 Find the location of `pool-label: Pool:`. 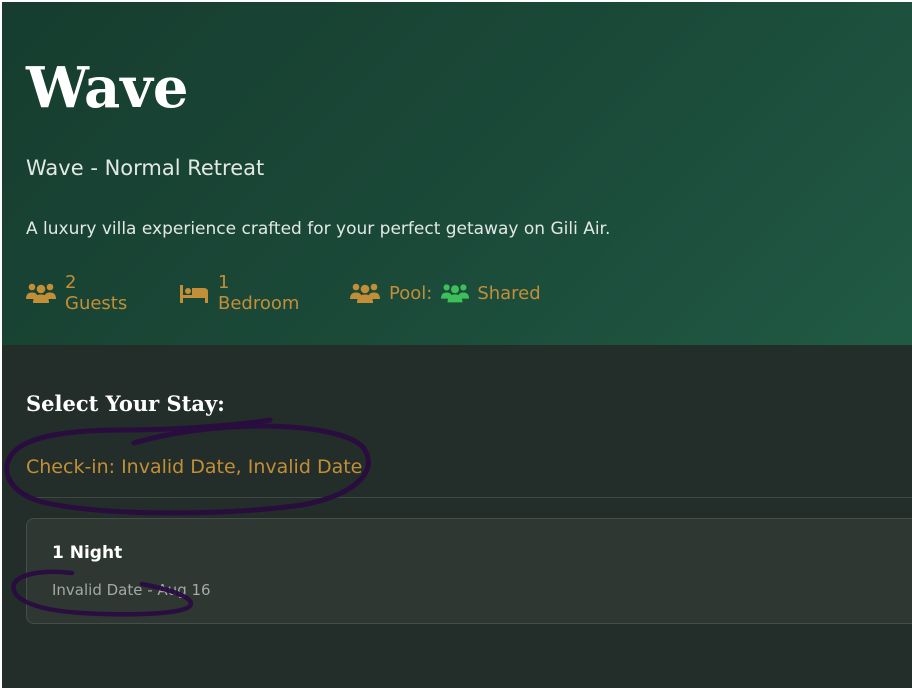

pool-label: Pool: is located at coordinates (411, 293).